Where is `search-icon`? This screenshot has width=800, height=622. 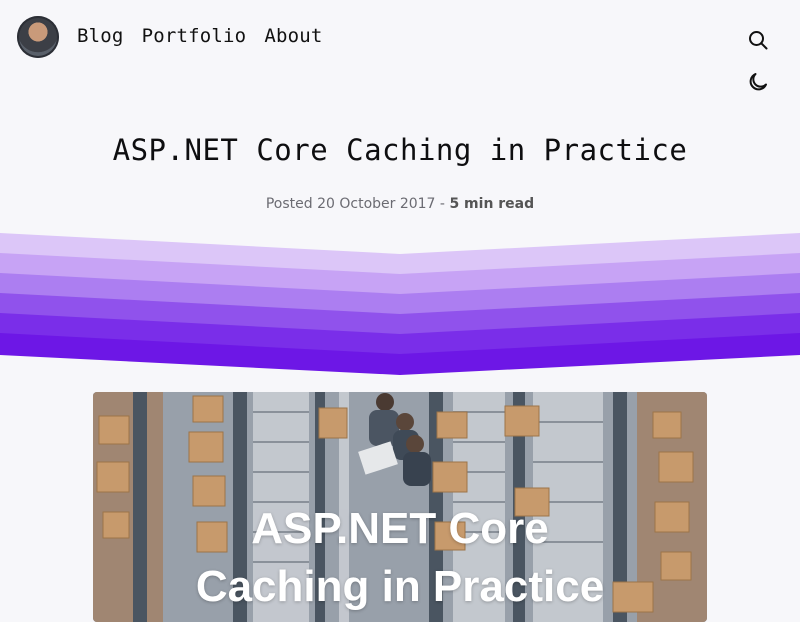 search-icon is located at coordinates (758, 40).